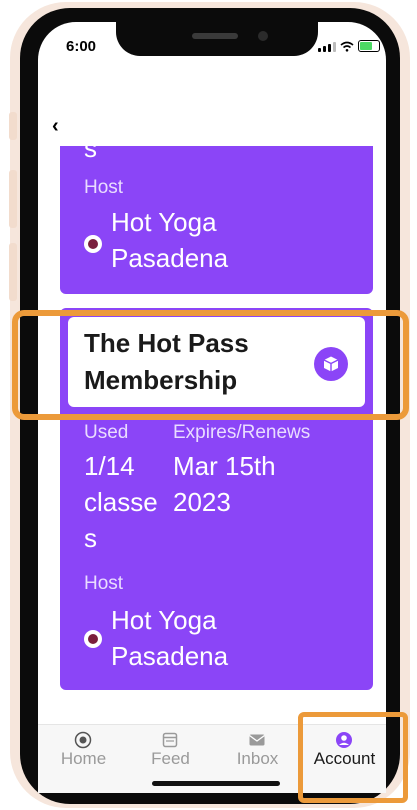 The image size is (417, 810). What do you see at coordinates (90, 148) in the screenshot?
I see `card-partial-text: s` at bounding box center [90, 148].